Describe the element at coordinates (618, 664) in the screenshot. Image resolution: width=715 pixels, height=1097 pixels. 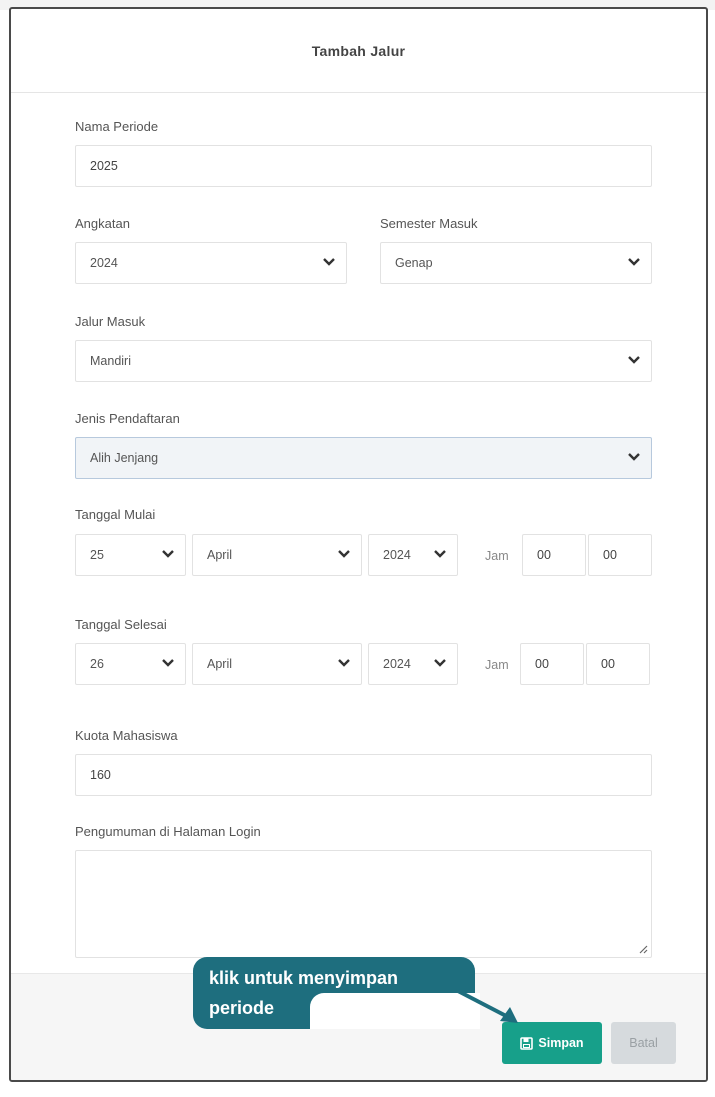
I see `tanggal-selesai-minute-input: 00` at that location.